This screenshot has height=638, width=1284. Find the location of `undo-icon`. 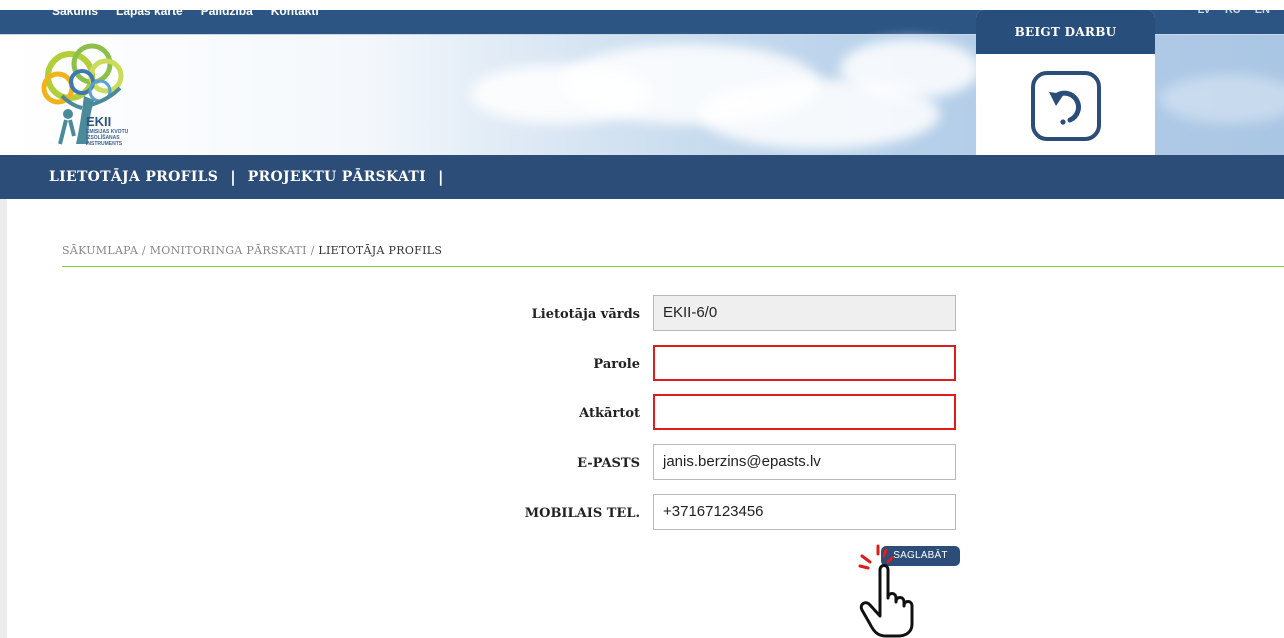

undo-icon is located at coordinates (1066, 106).